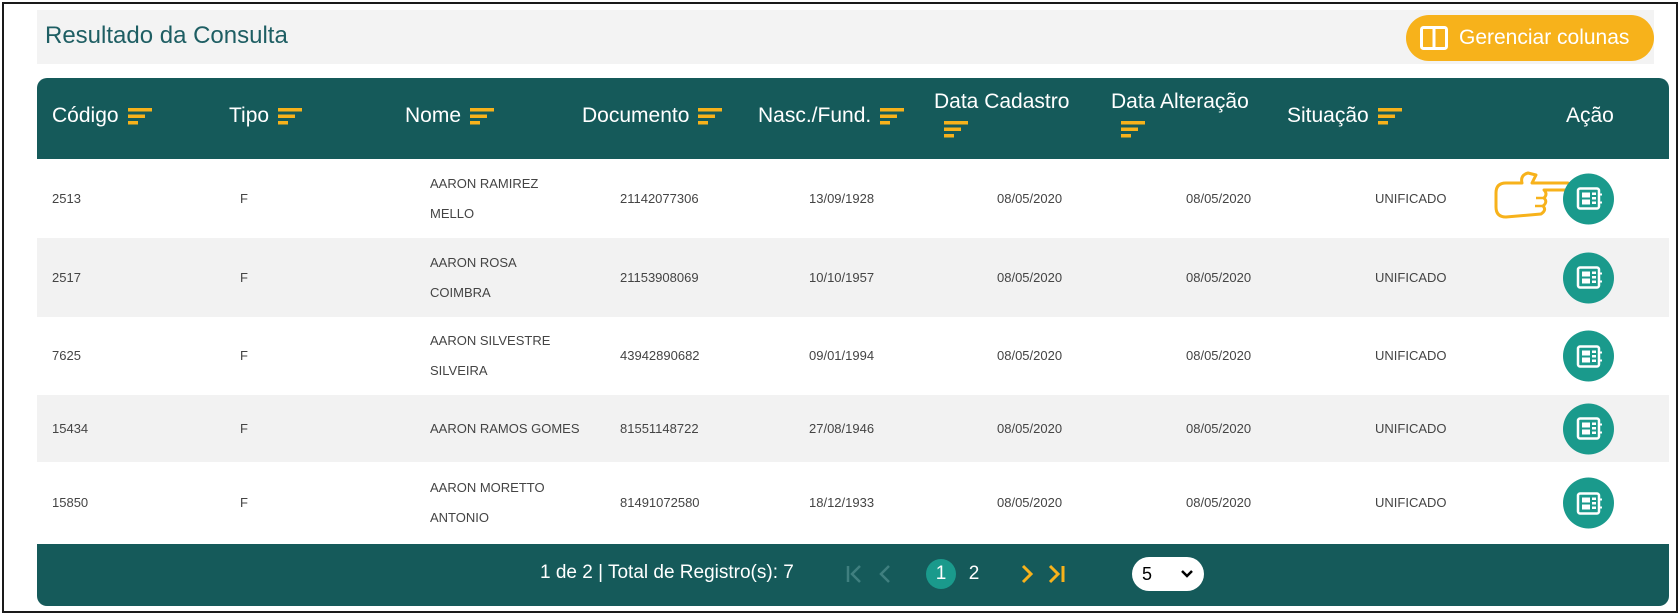 Image resolution: width=1680 pixels, height=615 pixels. What do you see at coordinates (459, 517) in the screenshot?
I see `cell-nome-line2: ANTONIO` at bounding box center [459, 517].